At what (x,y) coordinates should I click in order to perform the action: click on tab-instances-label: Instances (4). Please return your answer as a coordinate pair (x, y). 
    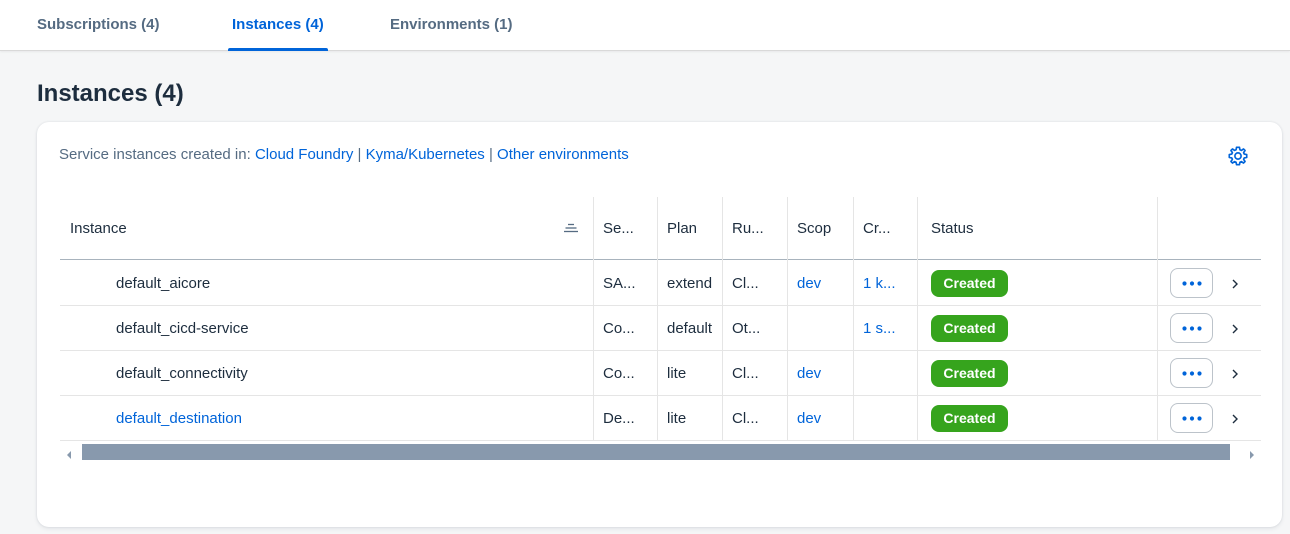
    Looking at the image, I should click on (278, 24).